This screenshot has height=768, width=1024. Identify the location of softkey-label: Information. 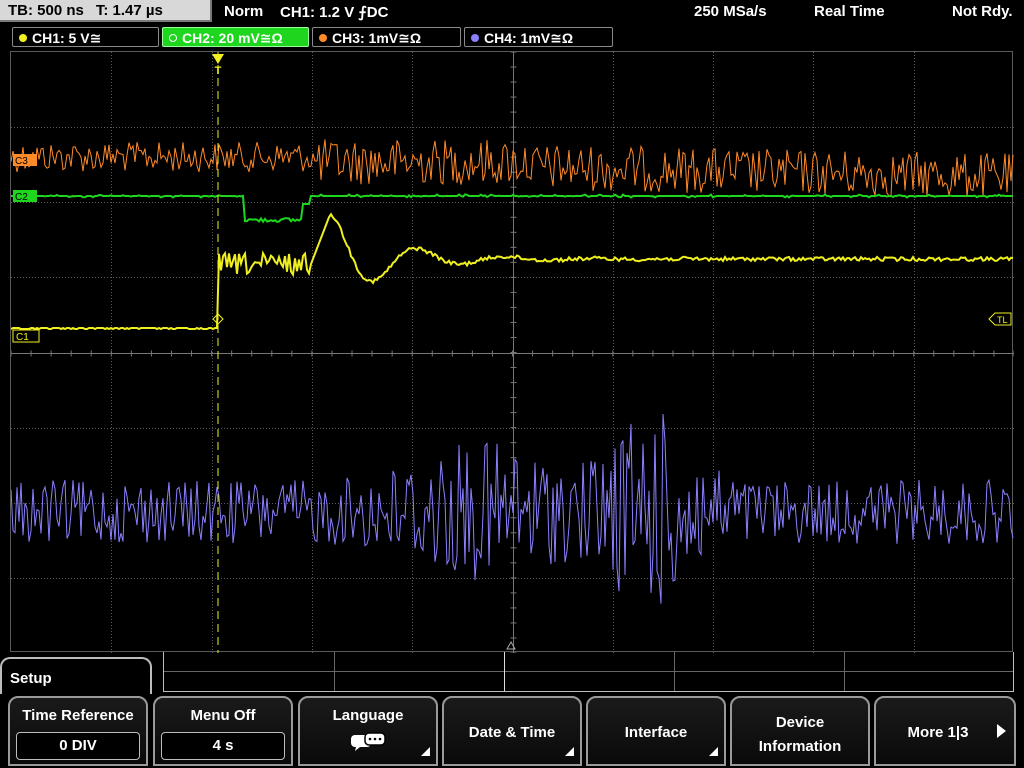
(800, 746).